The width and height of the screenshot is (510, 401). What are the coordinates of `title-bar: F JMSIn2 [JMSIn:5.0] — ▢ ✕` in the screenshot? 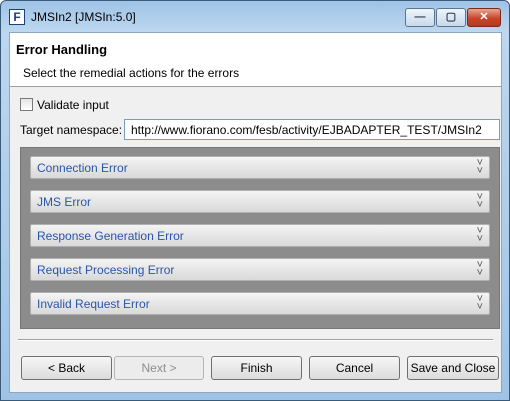 It's located at (255, 16).